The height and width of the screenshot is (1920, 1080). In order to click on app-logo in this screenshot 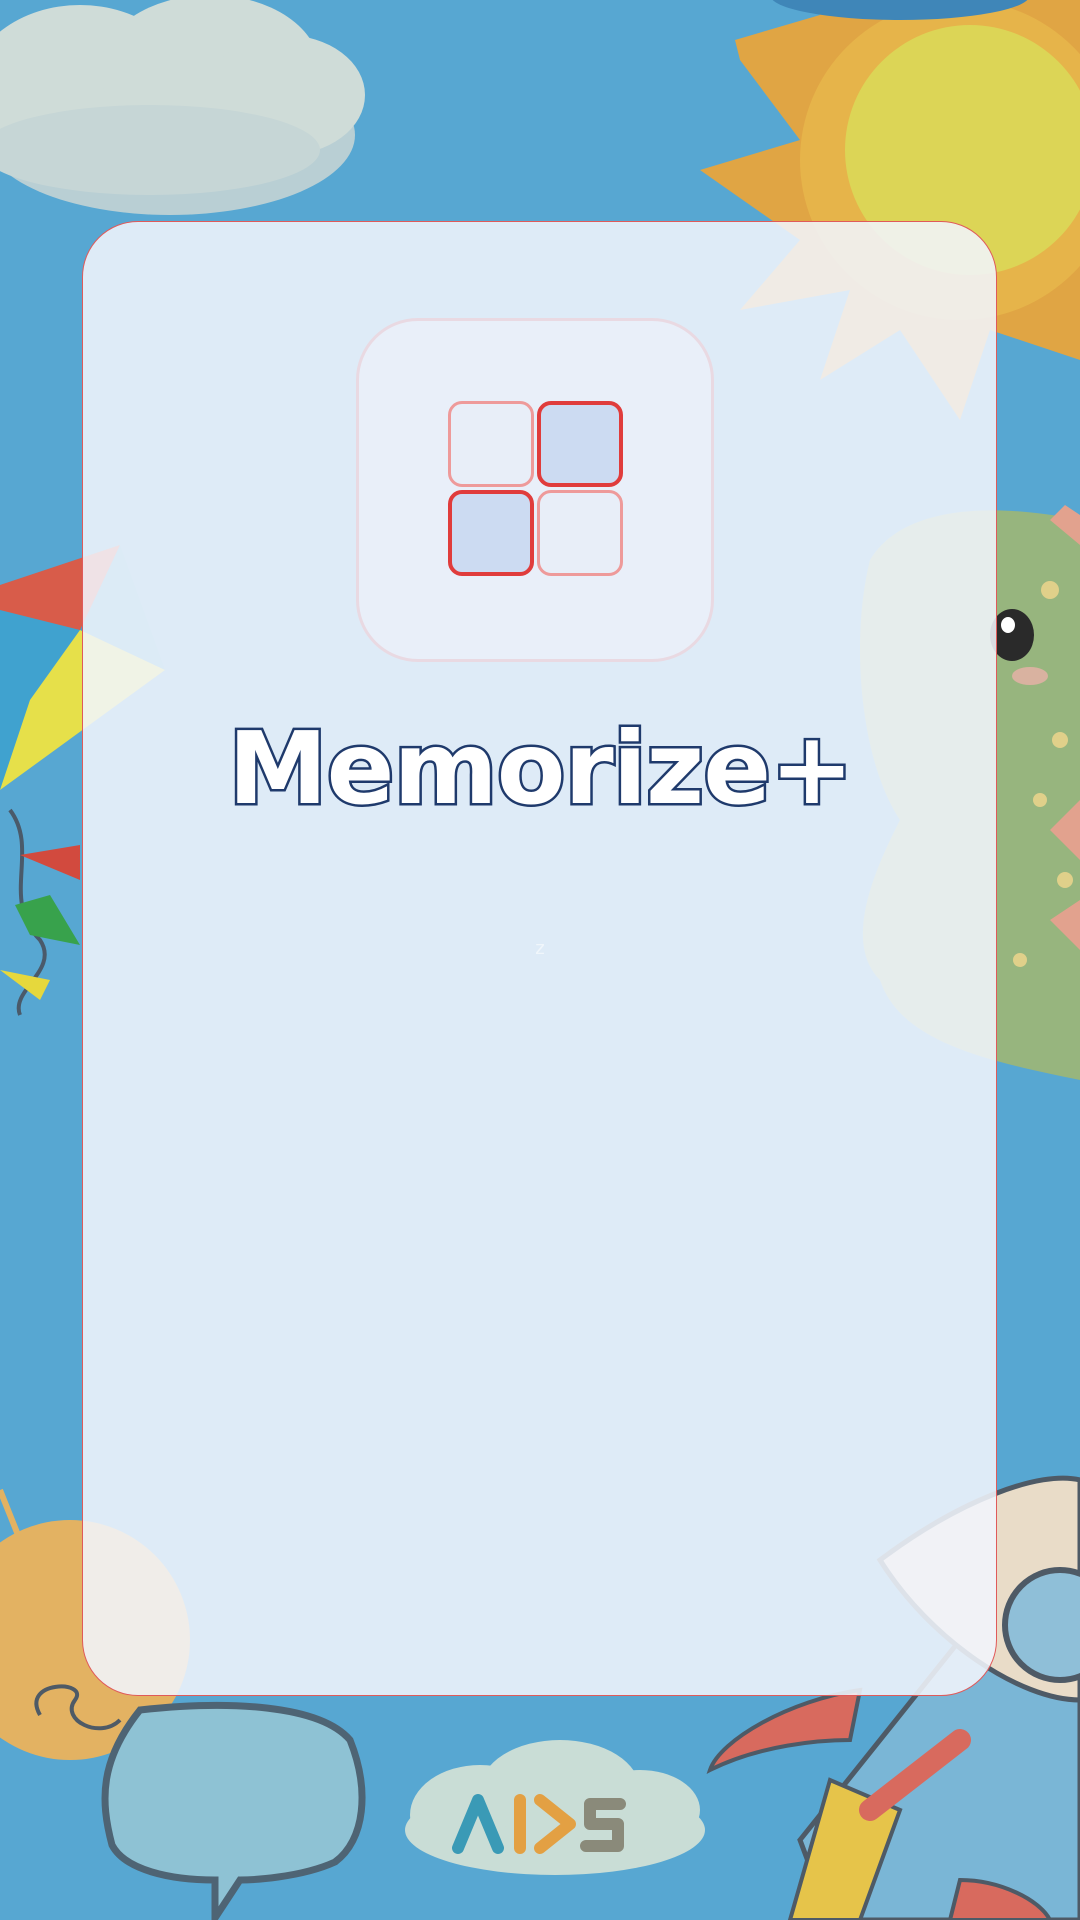, I will do `click(535, 490)`.